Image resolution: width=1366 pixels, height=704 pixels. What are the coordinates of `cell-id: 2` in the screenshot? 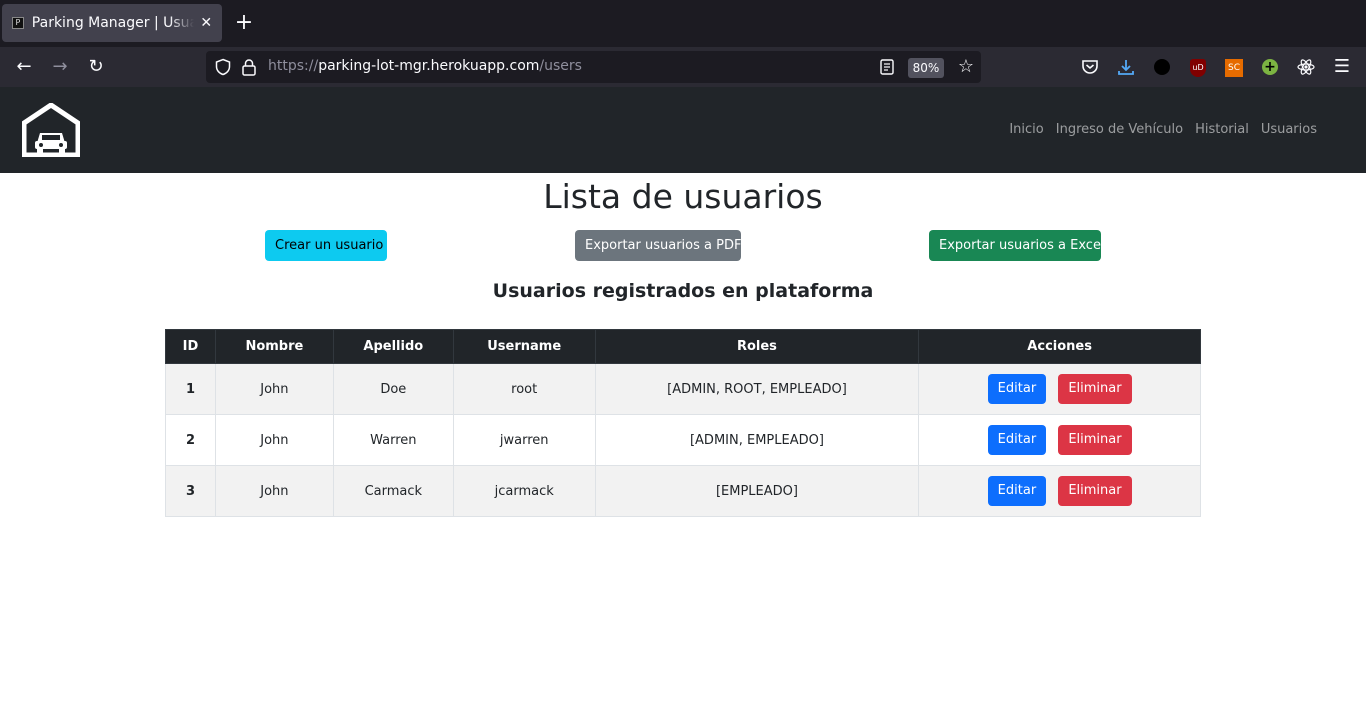 It's located at (190, 440).